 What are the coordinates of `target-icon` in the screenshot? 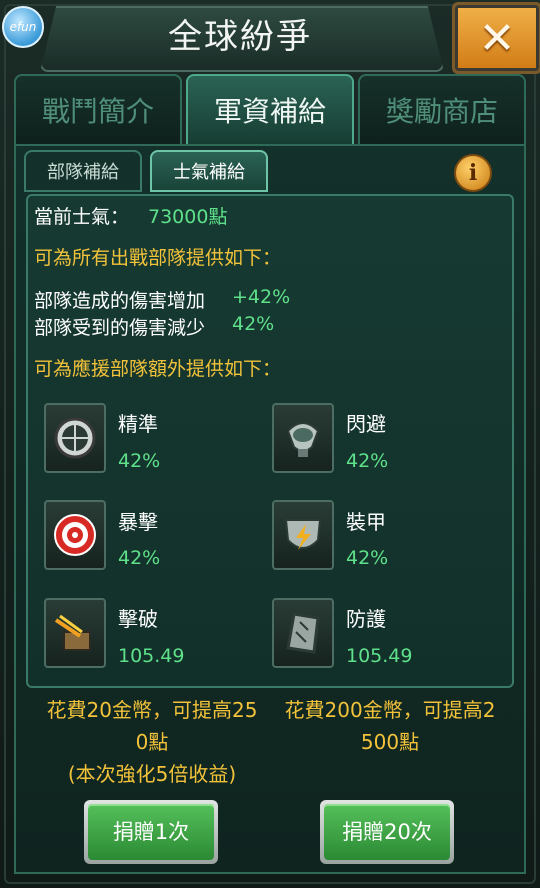 It's located at (75, 535).